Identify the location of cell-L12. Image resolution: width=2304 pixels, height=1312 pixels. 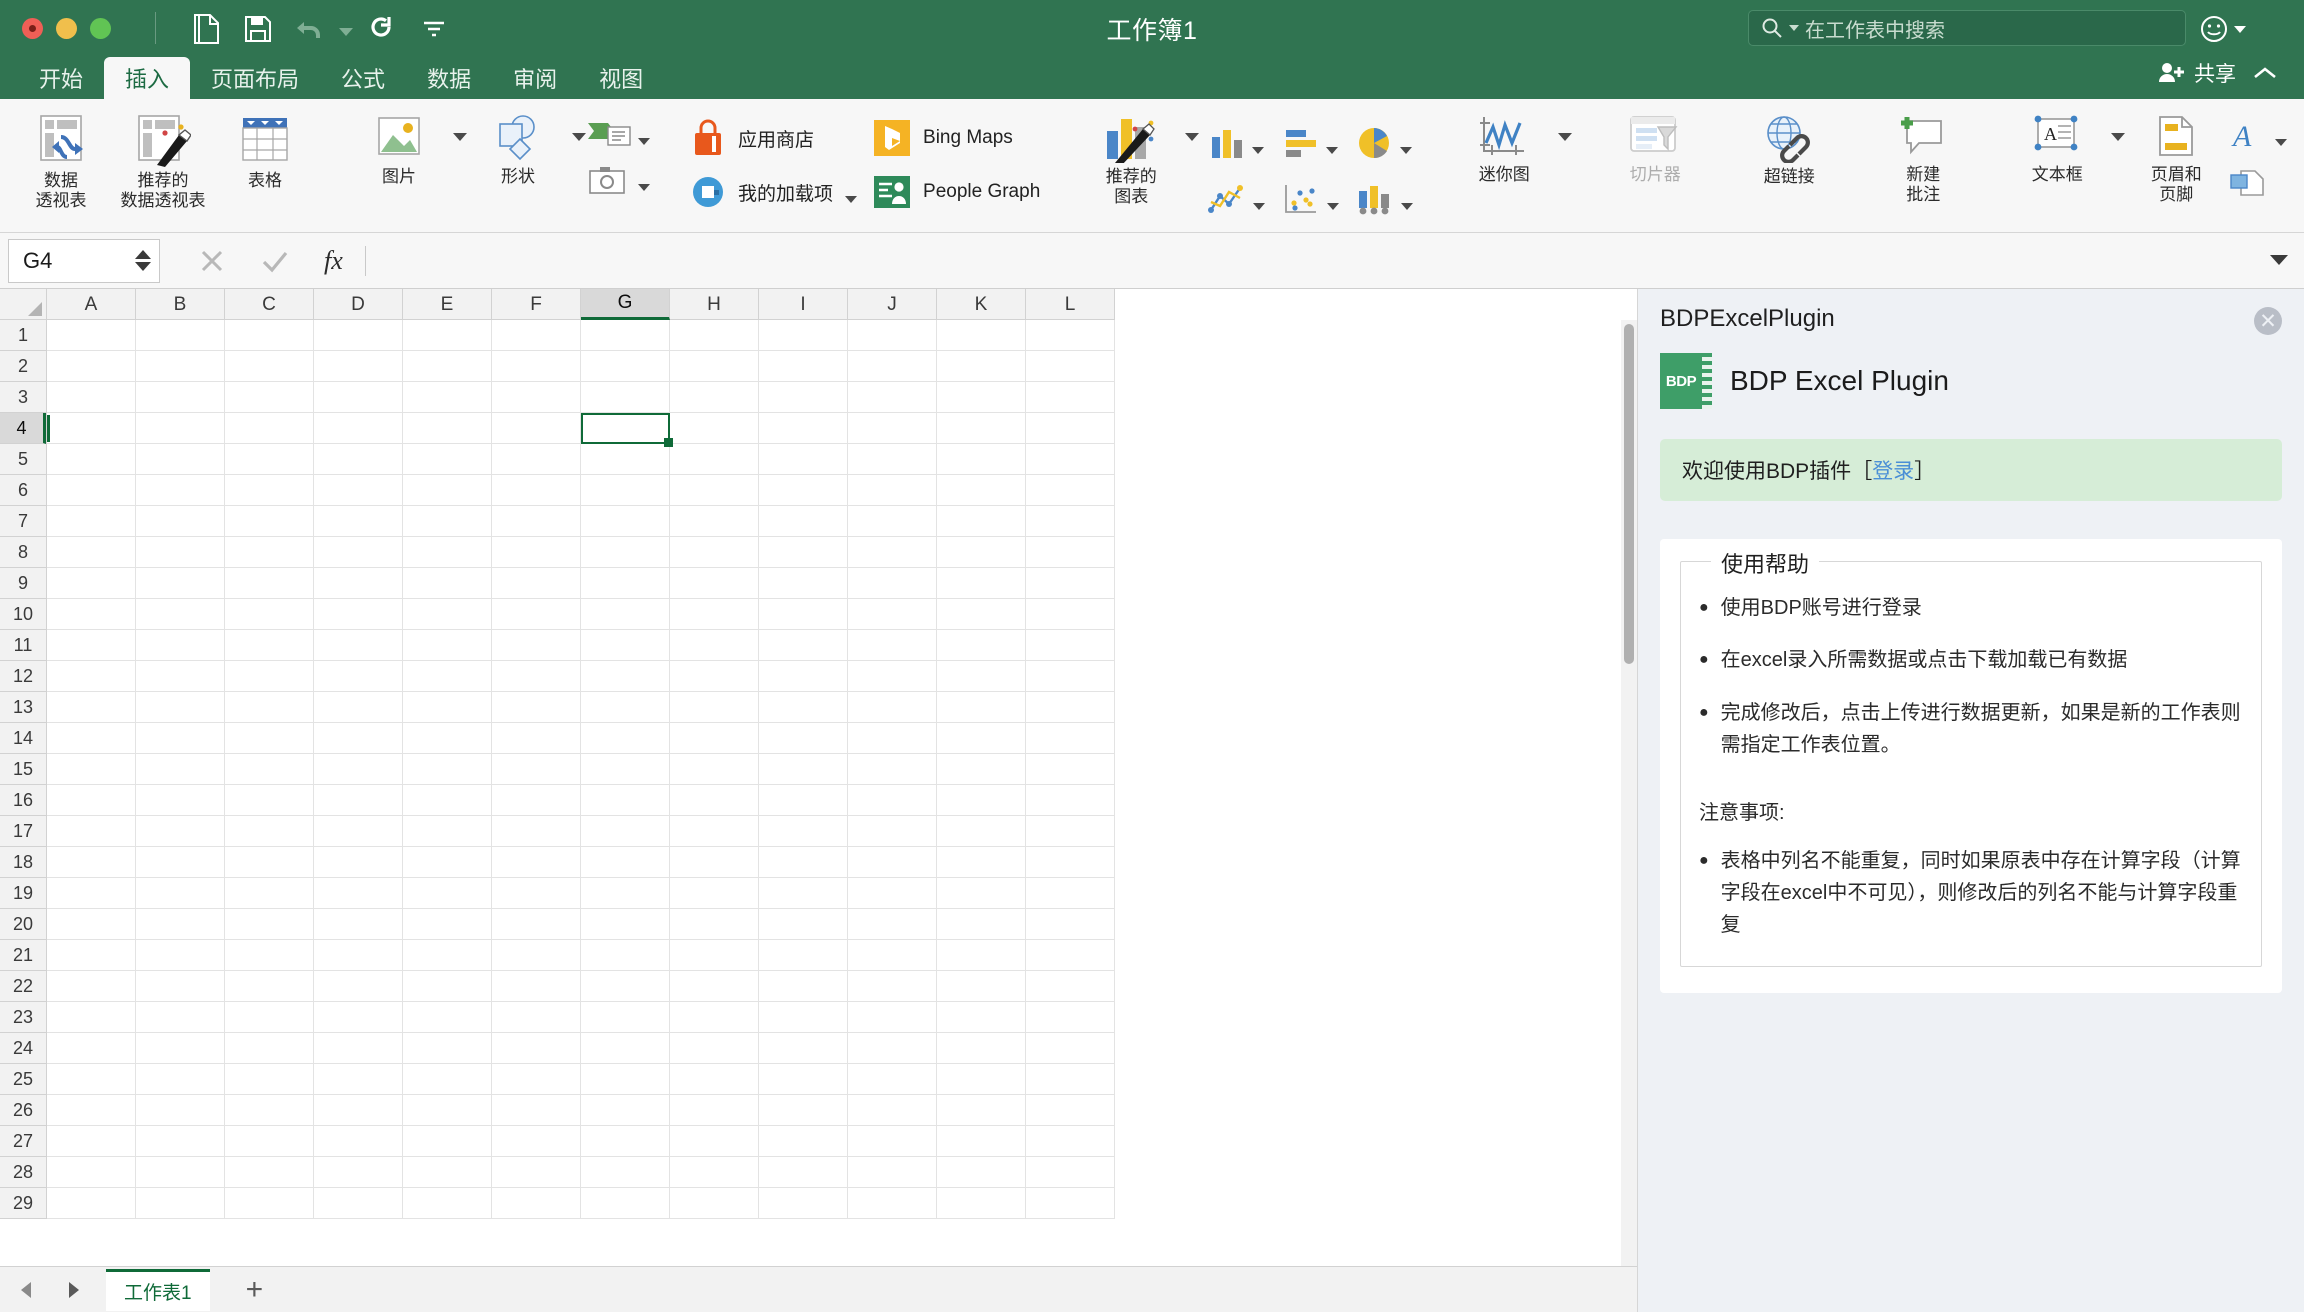
(1070, 676).